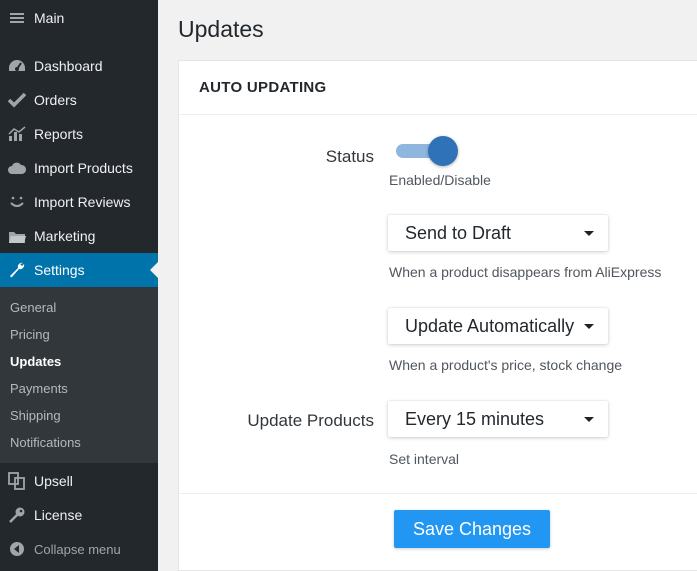 Image resolution: width=697 pixels, height=571 pixels. Describe the element at coordinates (472, 529) in the screenshot. I see `save-changes-button: Save Changes` at that location.